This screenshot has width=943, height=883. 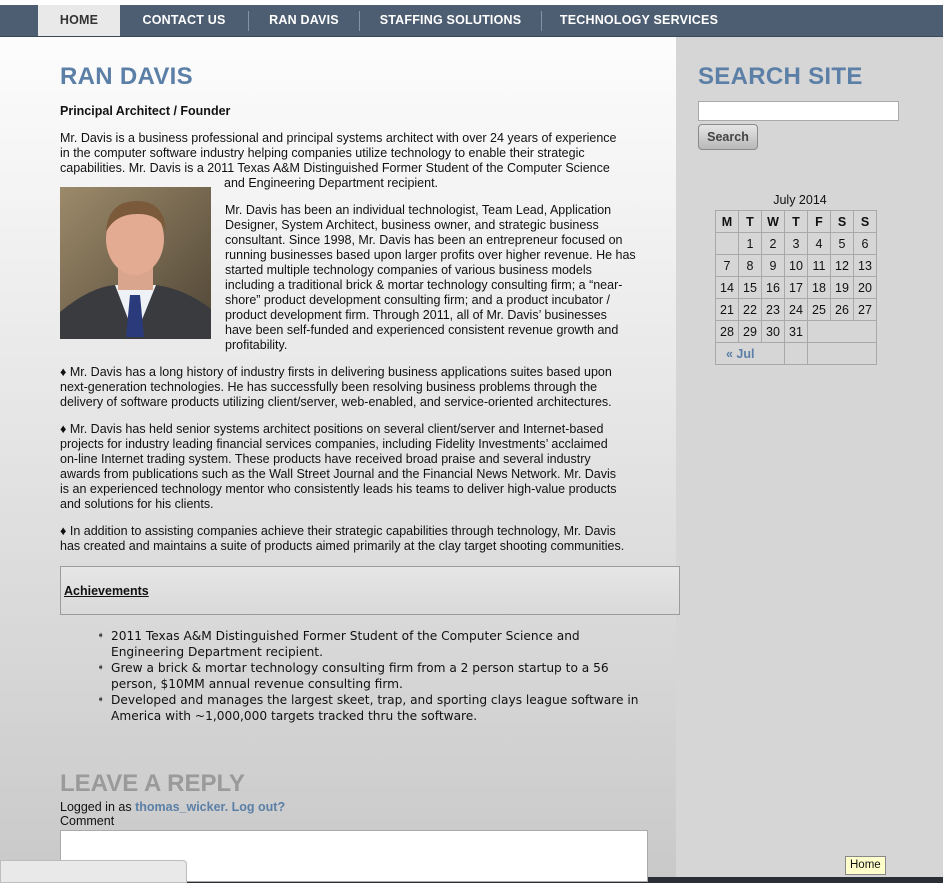 I want to click on text-line: and solutions for his clients., so click(x=137, y=504).